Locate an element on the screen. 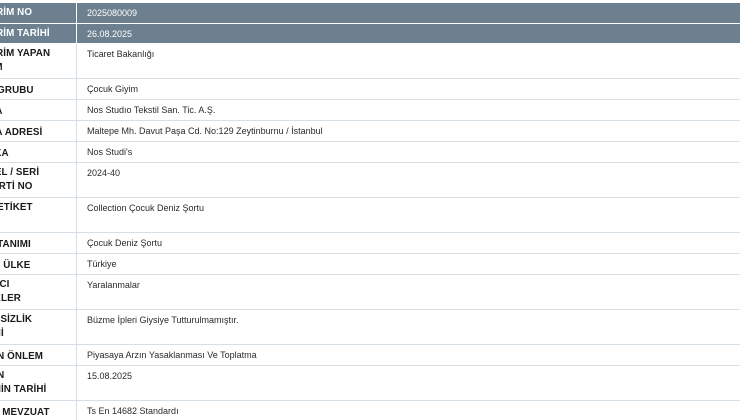 This screenshot has height=420, width=740. table-row: LDİRİM YAPAN RUM Ticaret Bakanlığı is located at coordinates (370, 61).